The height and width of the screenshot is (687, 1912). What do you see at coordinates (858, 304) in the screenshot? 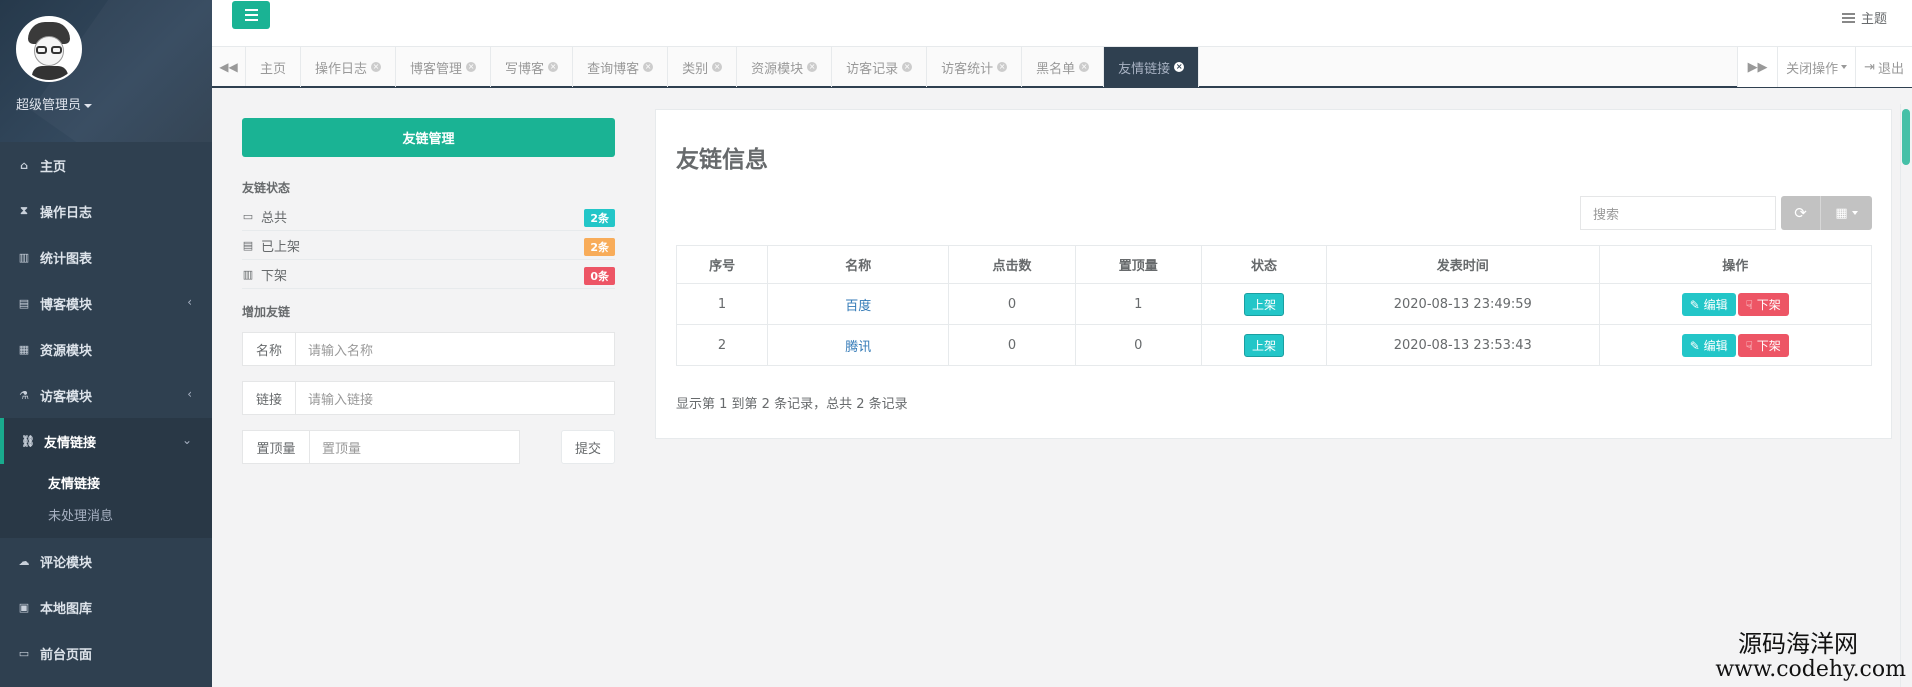
I see `cell-name: 百度` at bounding box center [858, 304].